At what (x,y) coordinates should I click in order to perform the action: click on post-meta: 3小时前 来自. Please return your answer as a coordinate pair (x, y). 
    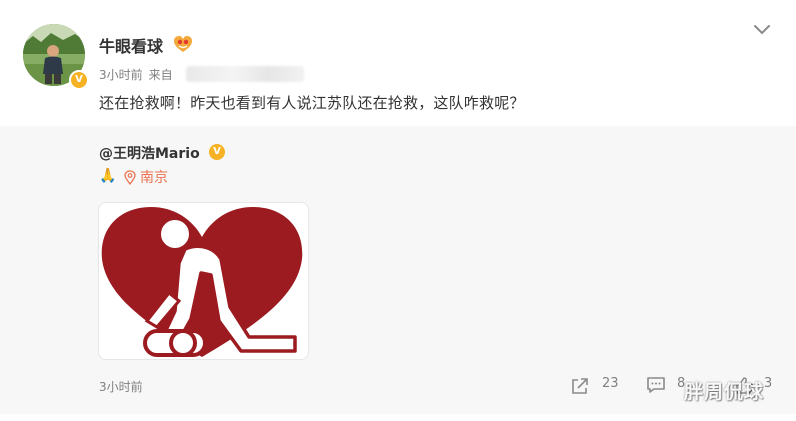
    Looking at the image, I should click on (136, 74).